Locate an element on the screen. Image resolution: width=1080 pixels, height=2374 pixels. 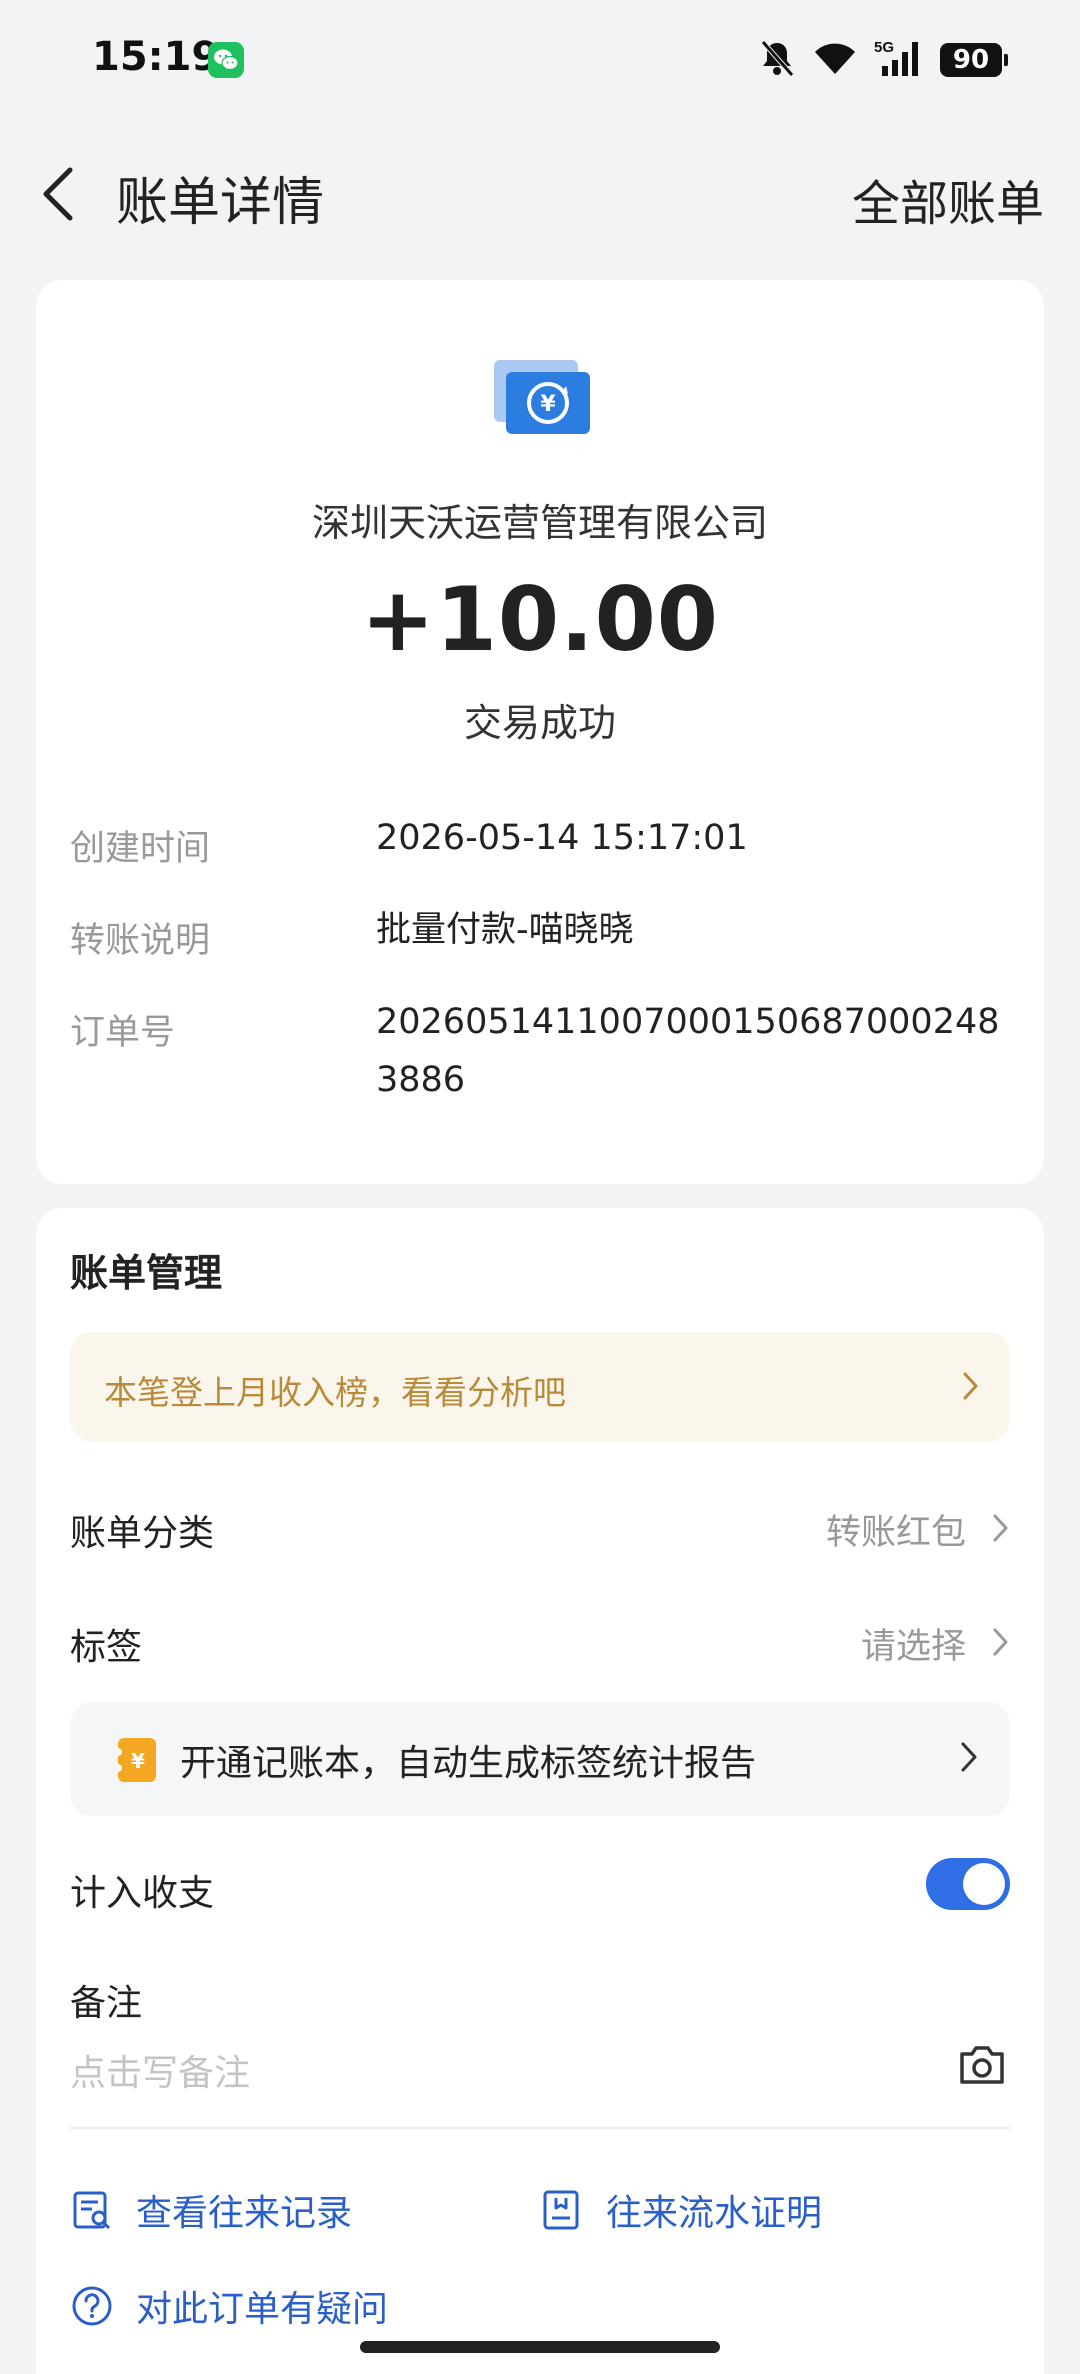
note-input: 点击写备注 is located at coordinates (160, 2070).